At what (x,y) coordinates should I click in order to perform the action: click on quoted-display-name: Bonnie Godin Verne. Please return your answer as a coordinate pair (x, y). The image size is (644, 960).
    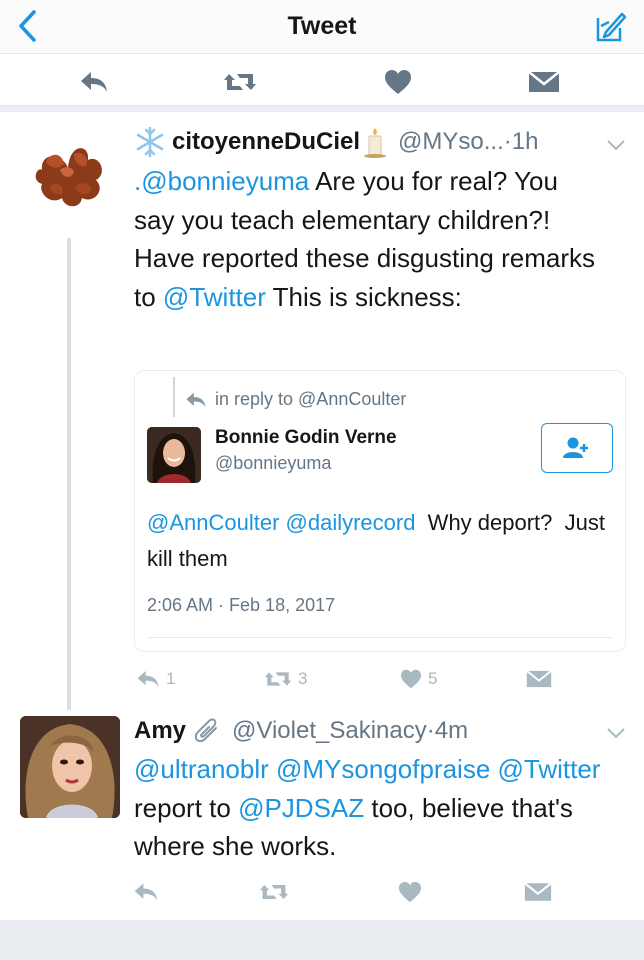
    Looking at the image, I should click on (306, 438).